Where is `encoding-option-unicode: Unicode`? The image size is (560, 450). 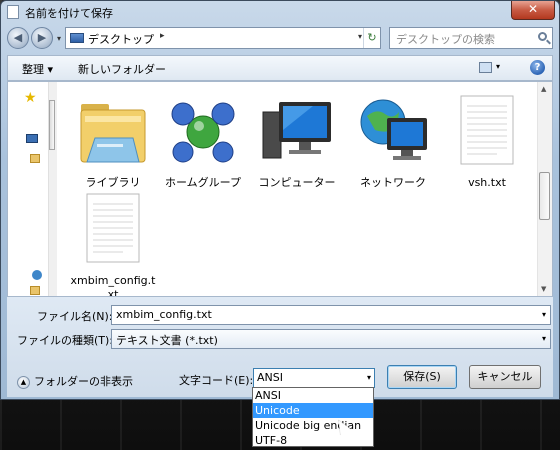
encoding-option-unicode: Unicode is located at coordinates (313, 410).